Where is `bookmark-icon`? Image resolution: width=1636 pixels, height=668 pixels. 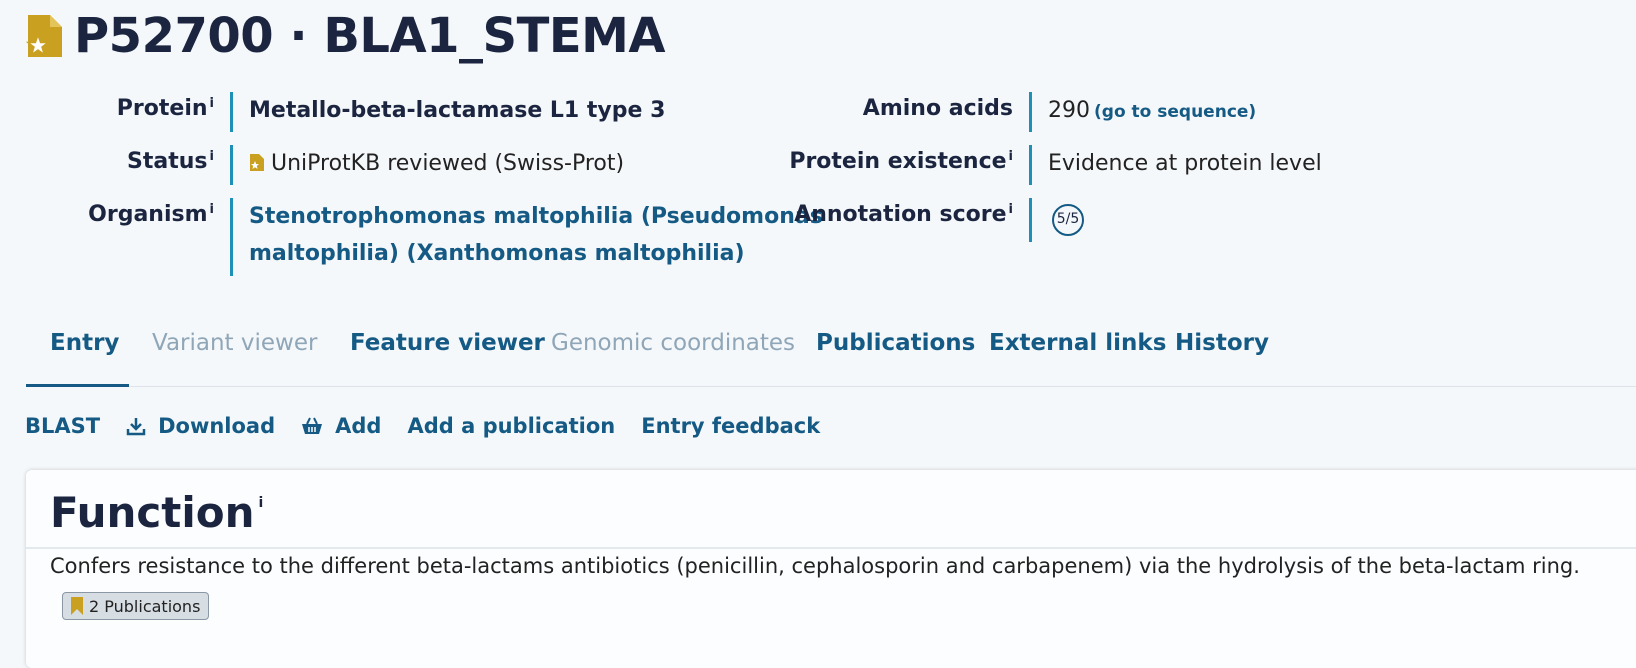 bookmark-icon is located at coordinates (77, 606).